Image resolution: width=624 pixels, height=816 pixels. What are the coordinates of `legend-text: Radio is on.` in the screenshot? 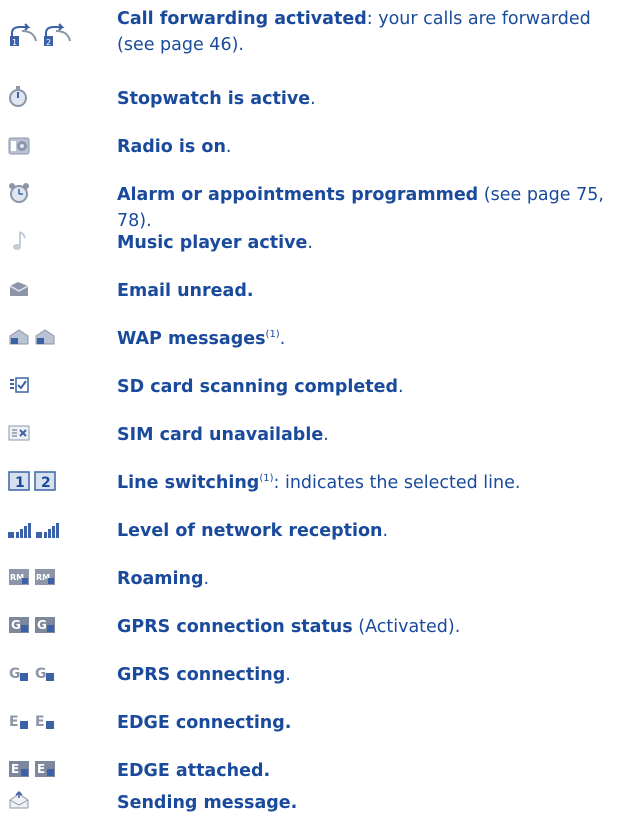 It's located at (367, 147).